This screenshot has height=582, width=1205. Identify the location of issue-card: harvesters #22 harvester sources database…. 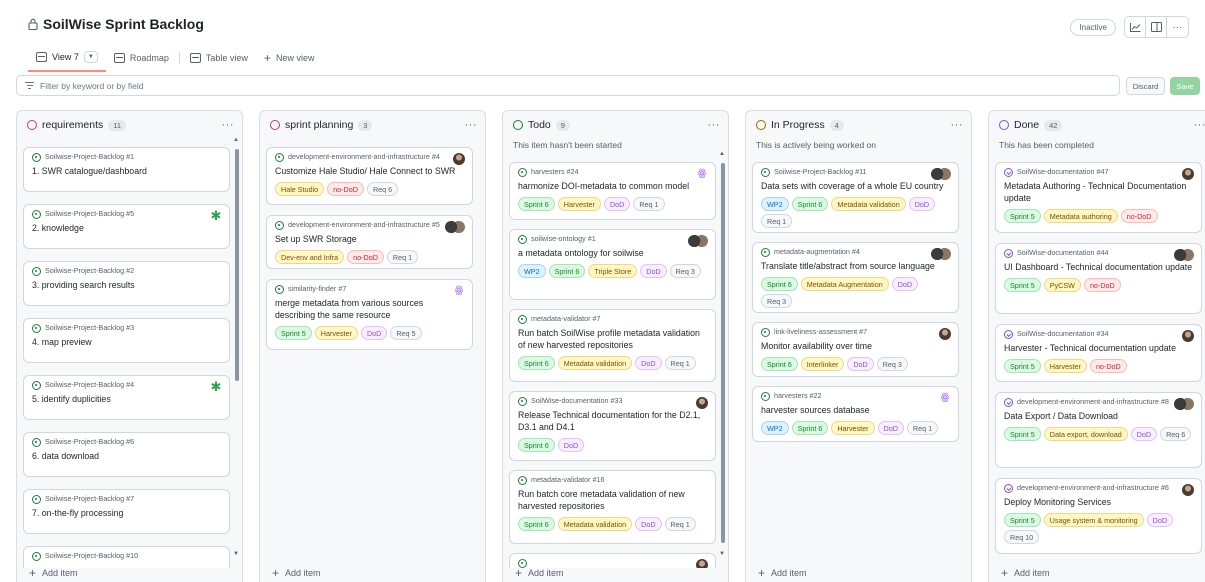
(855, 414).